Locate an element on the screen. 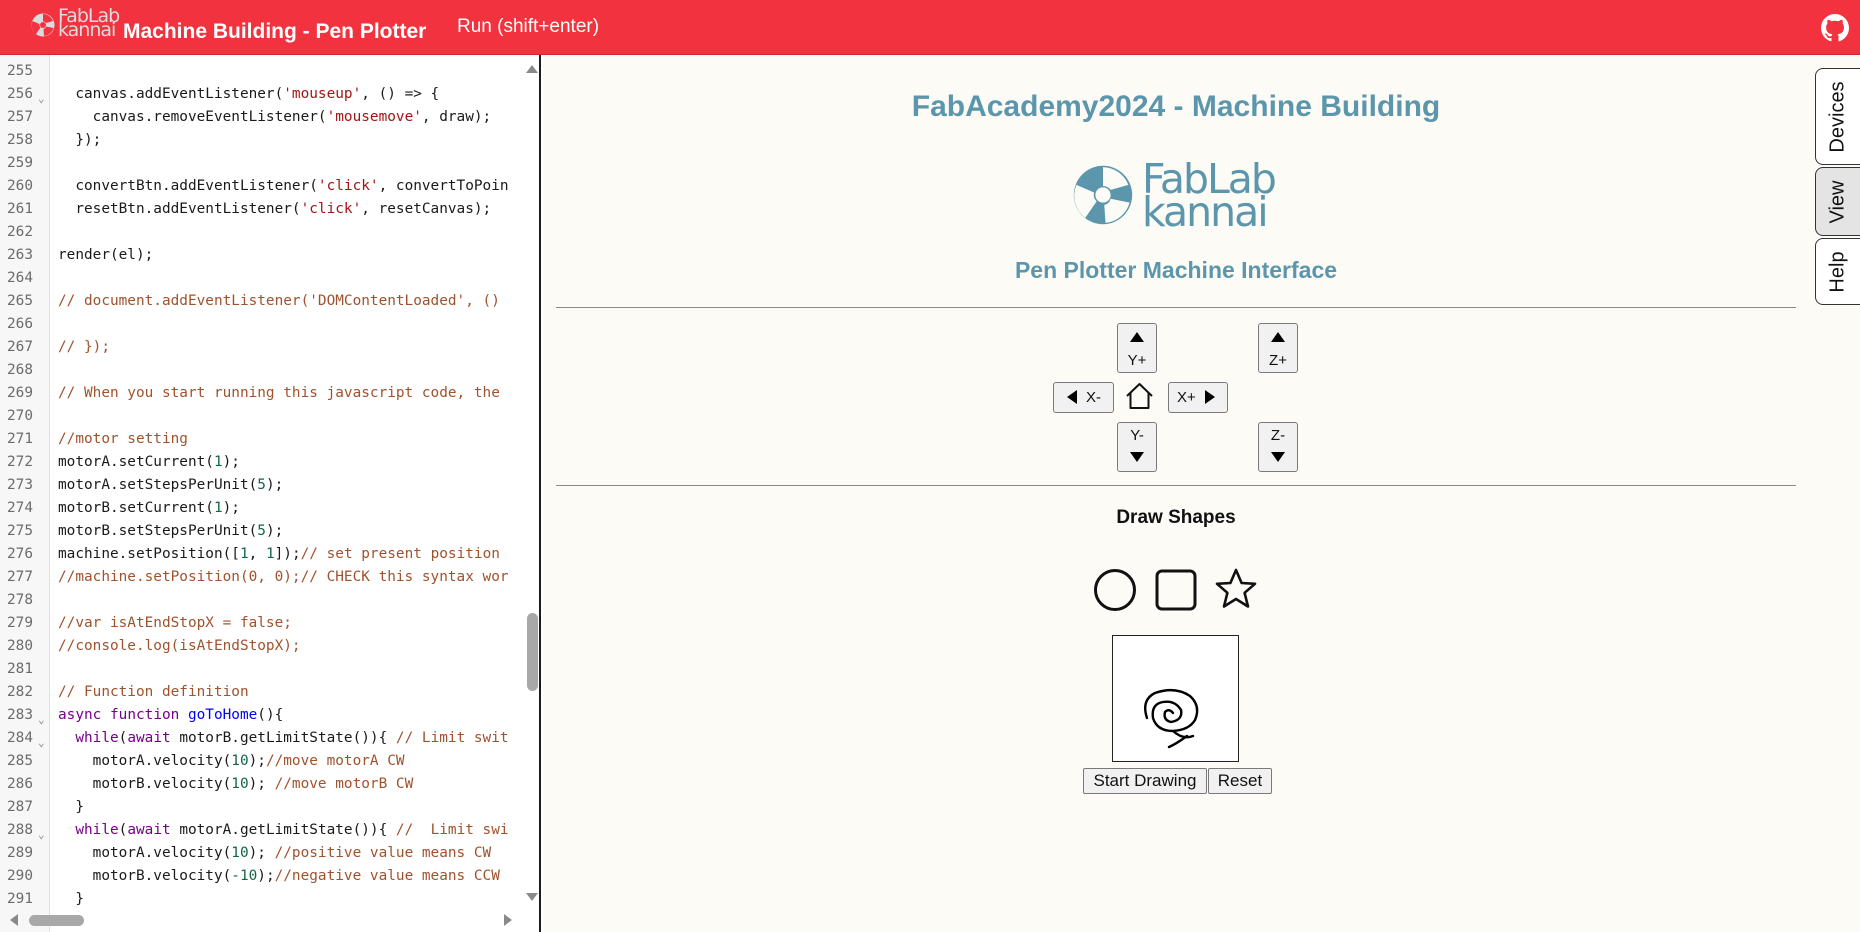 The width and height of the screenshot is (1860, 932). line-number: 260 is located at coordinates (20, 186).